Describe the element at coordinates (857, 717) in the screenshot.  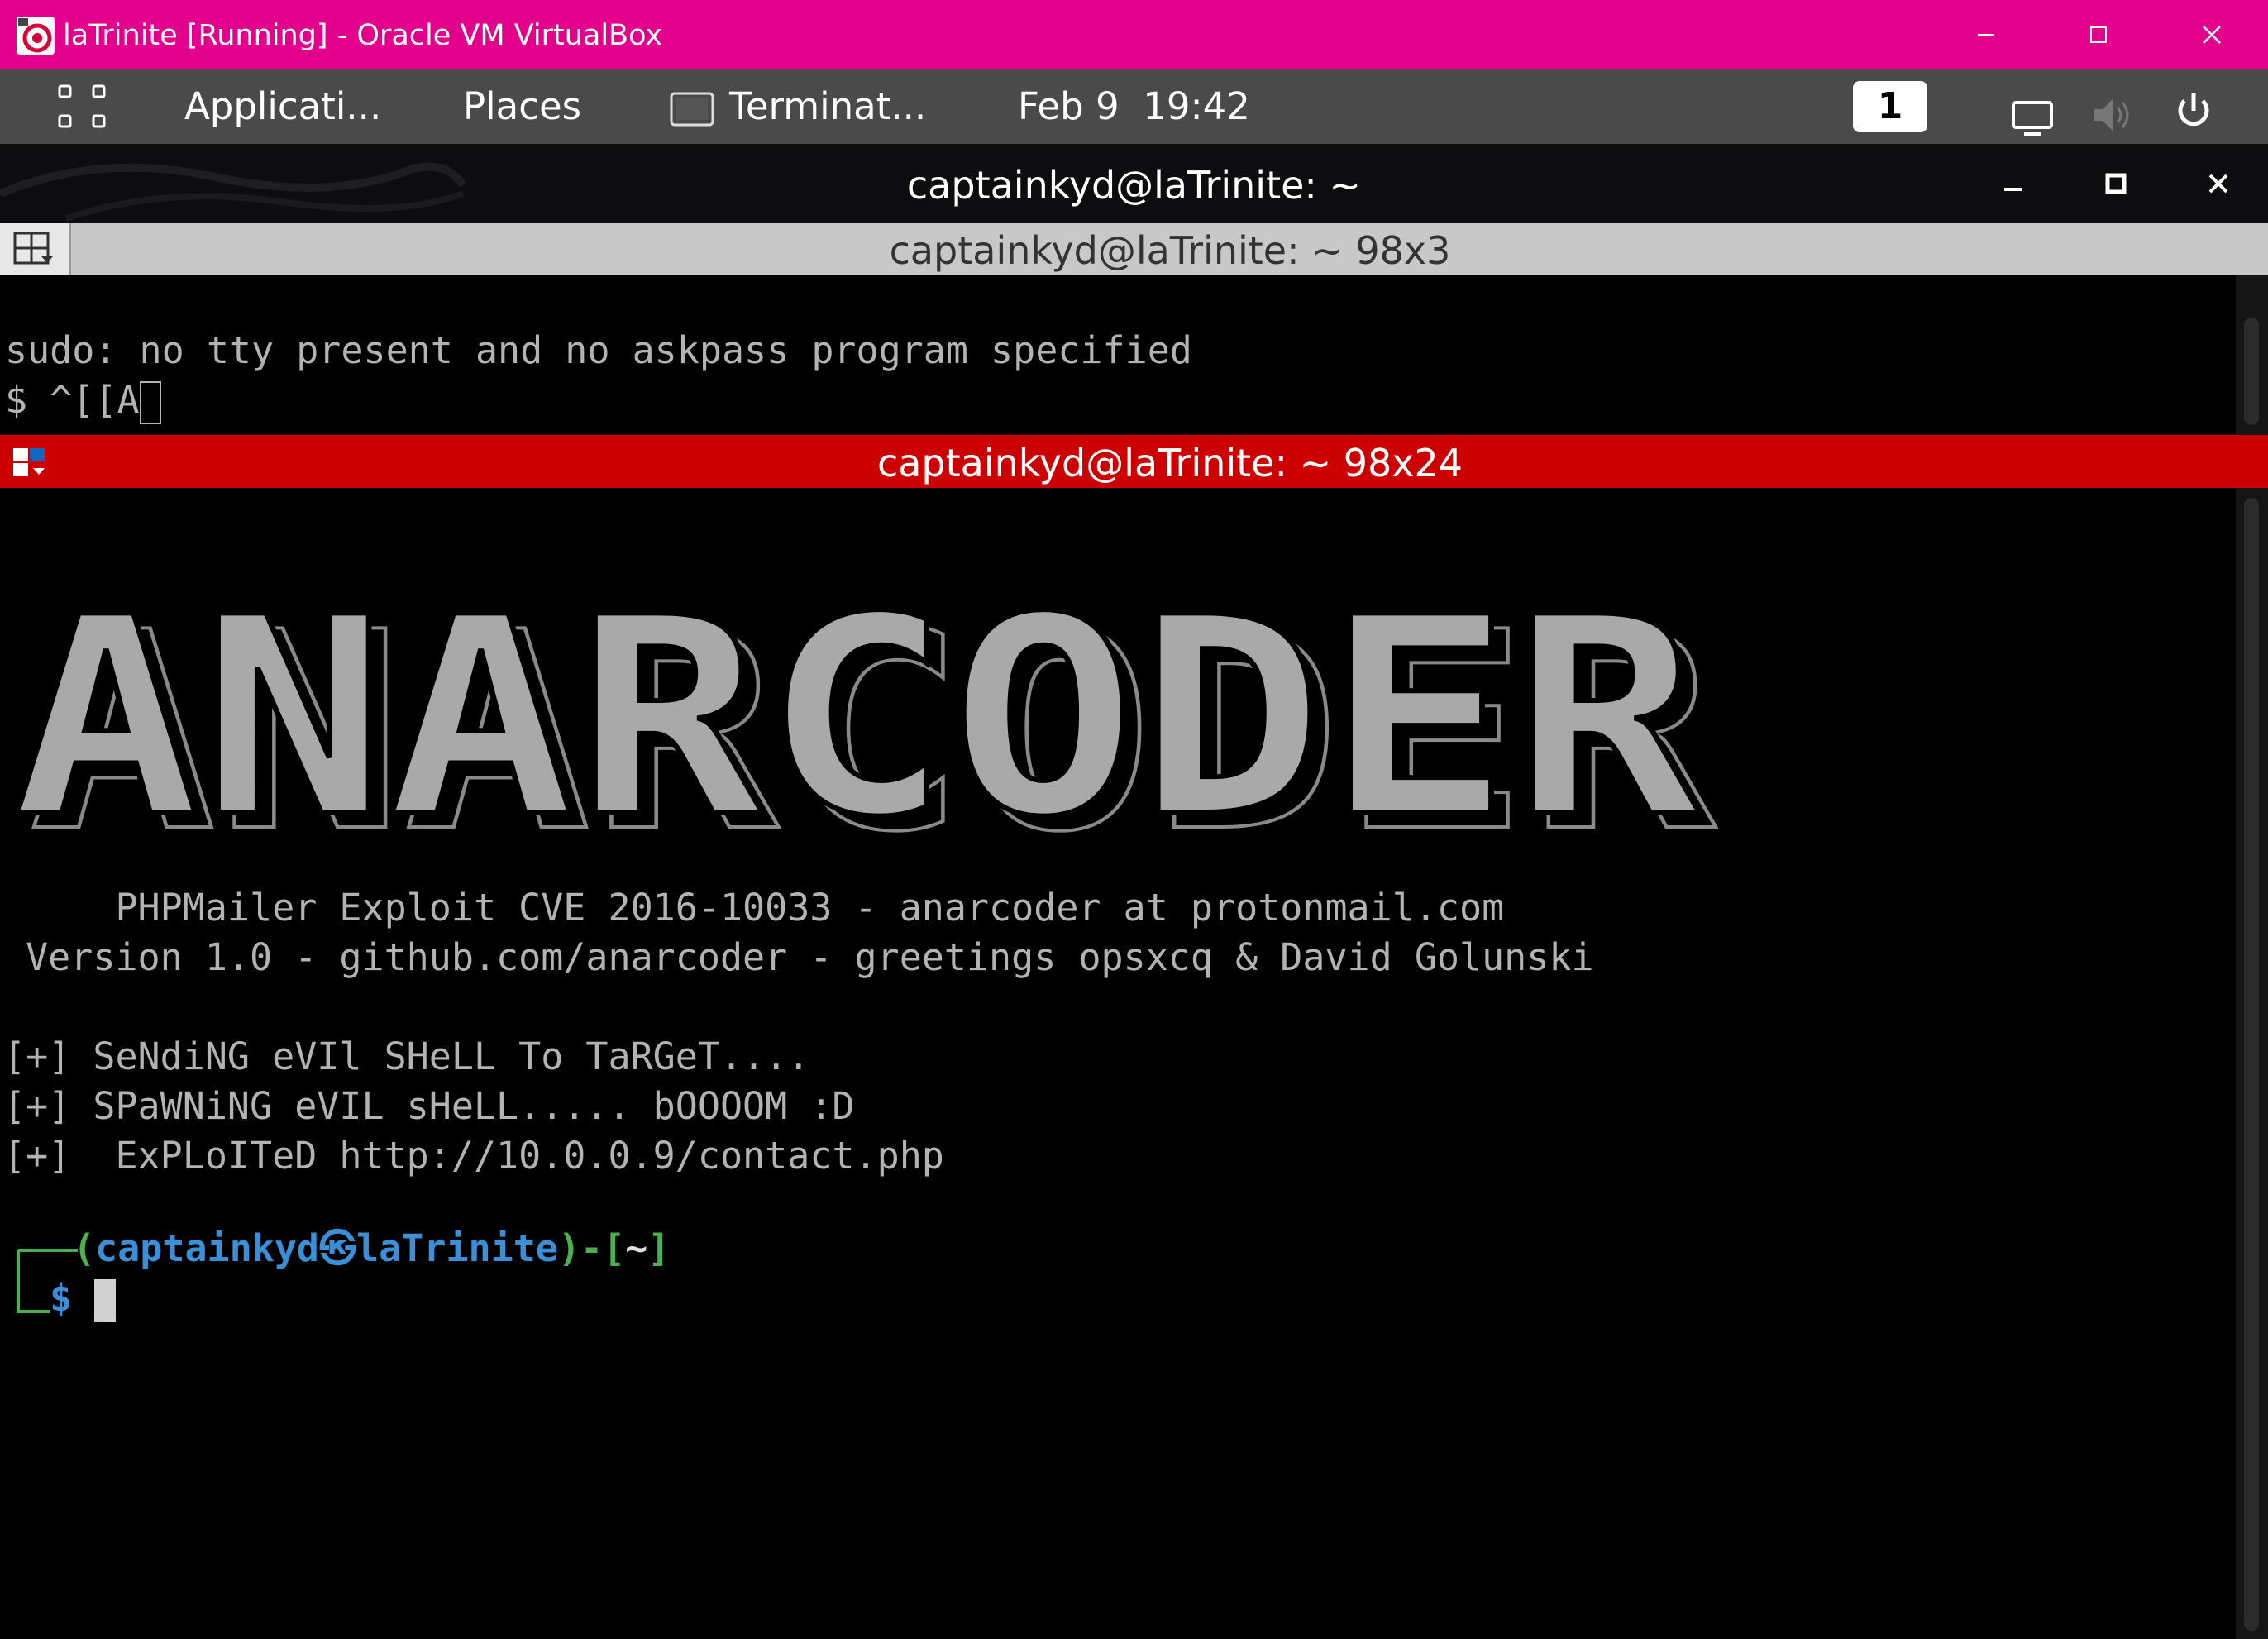
I see `banner-text: ANARCODER` at that location.